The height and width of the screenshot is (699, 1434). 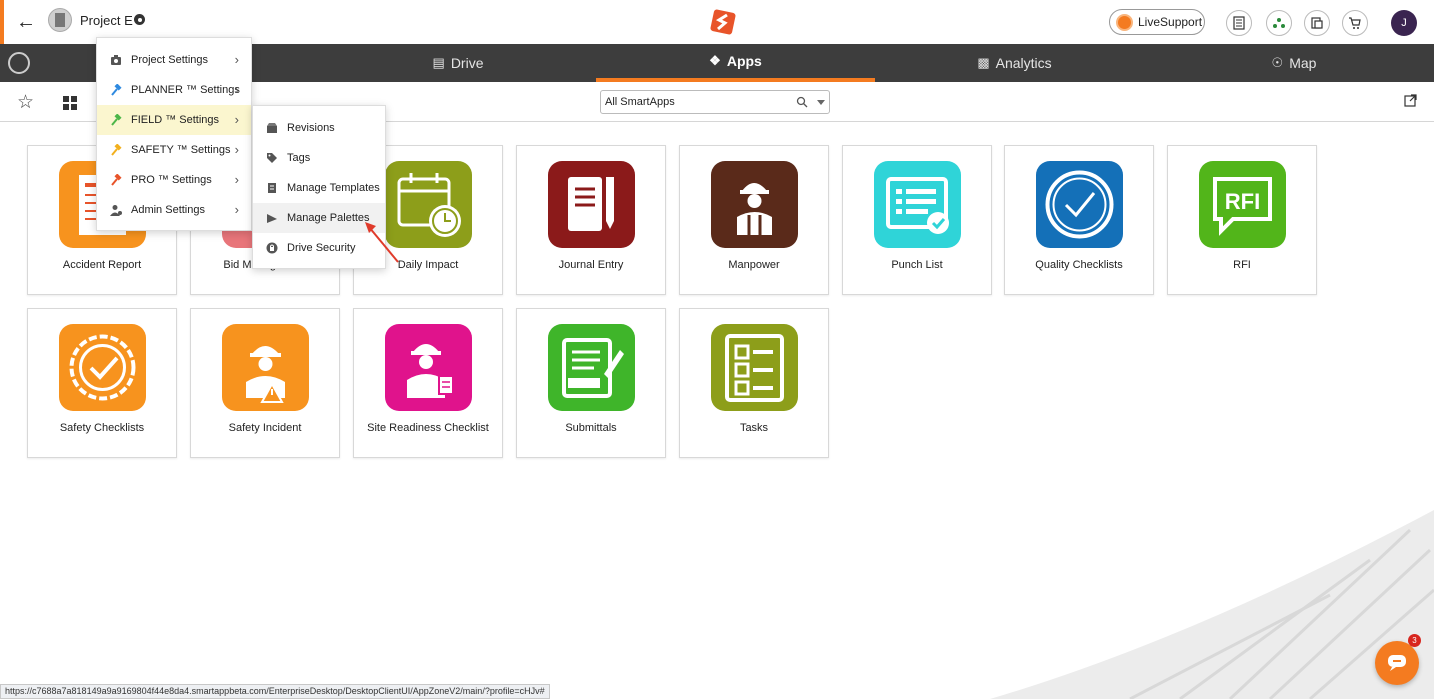 I want to click on chart-icon: ▩, so click(x=983, y=62).